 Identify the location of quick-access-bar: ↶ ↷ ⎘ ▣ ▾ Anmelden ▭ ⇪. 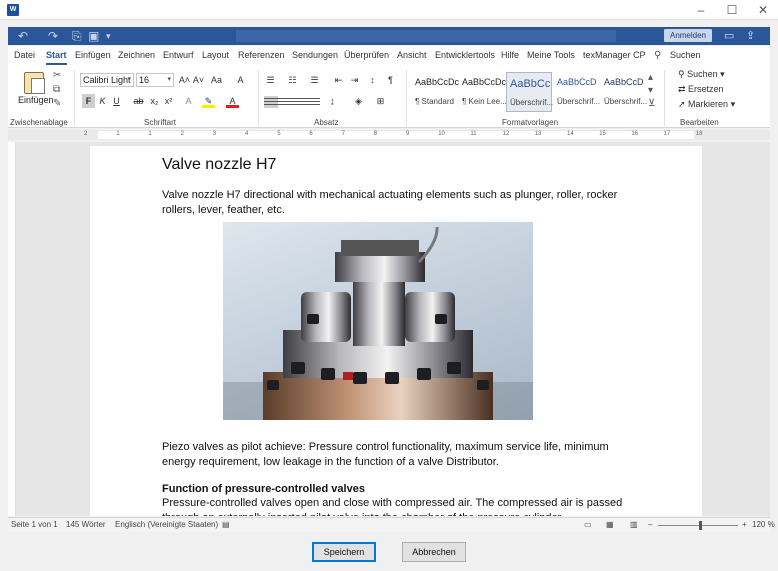
(389, 36).